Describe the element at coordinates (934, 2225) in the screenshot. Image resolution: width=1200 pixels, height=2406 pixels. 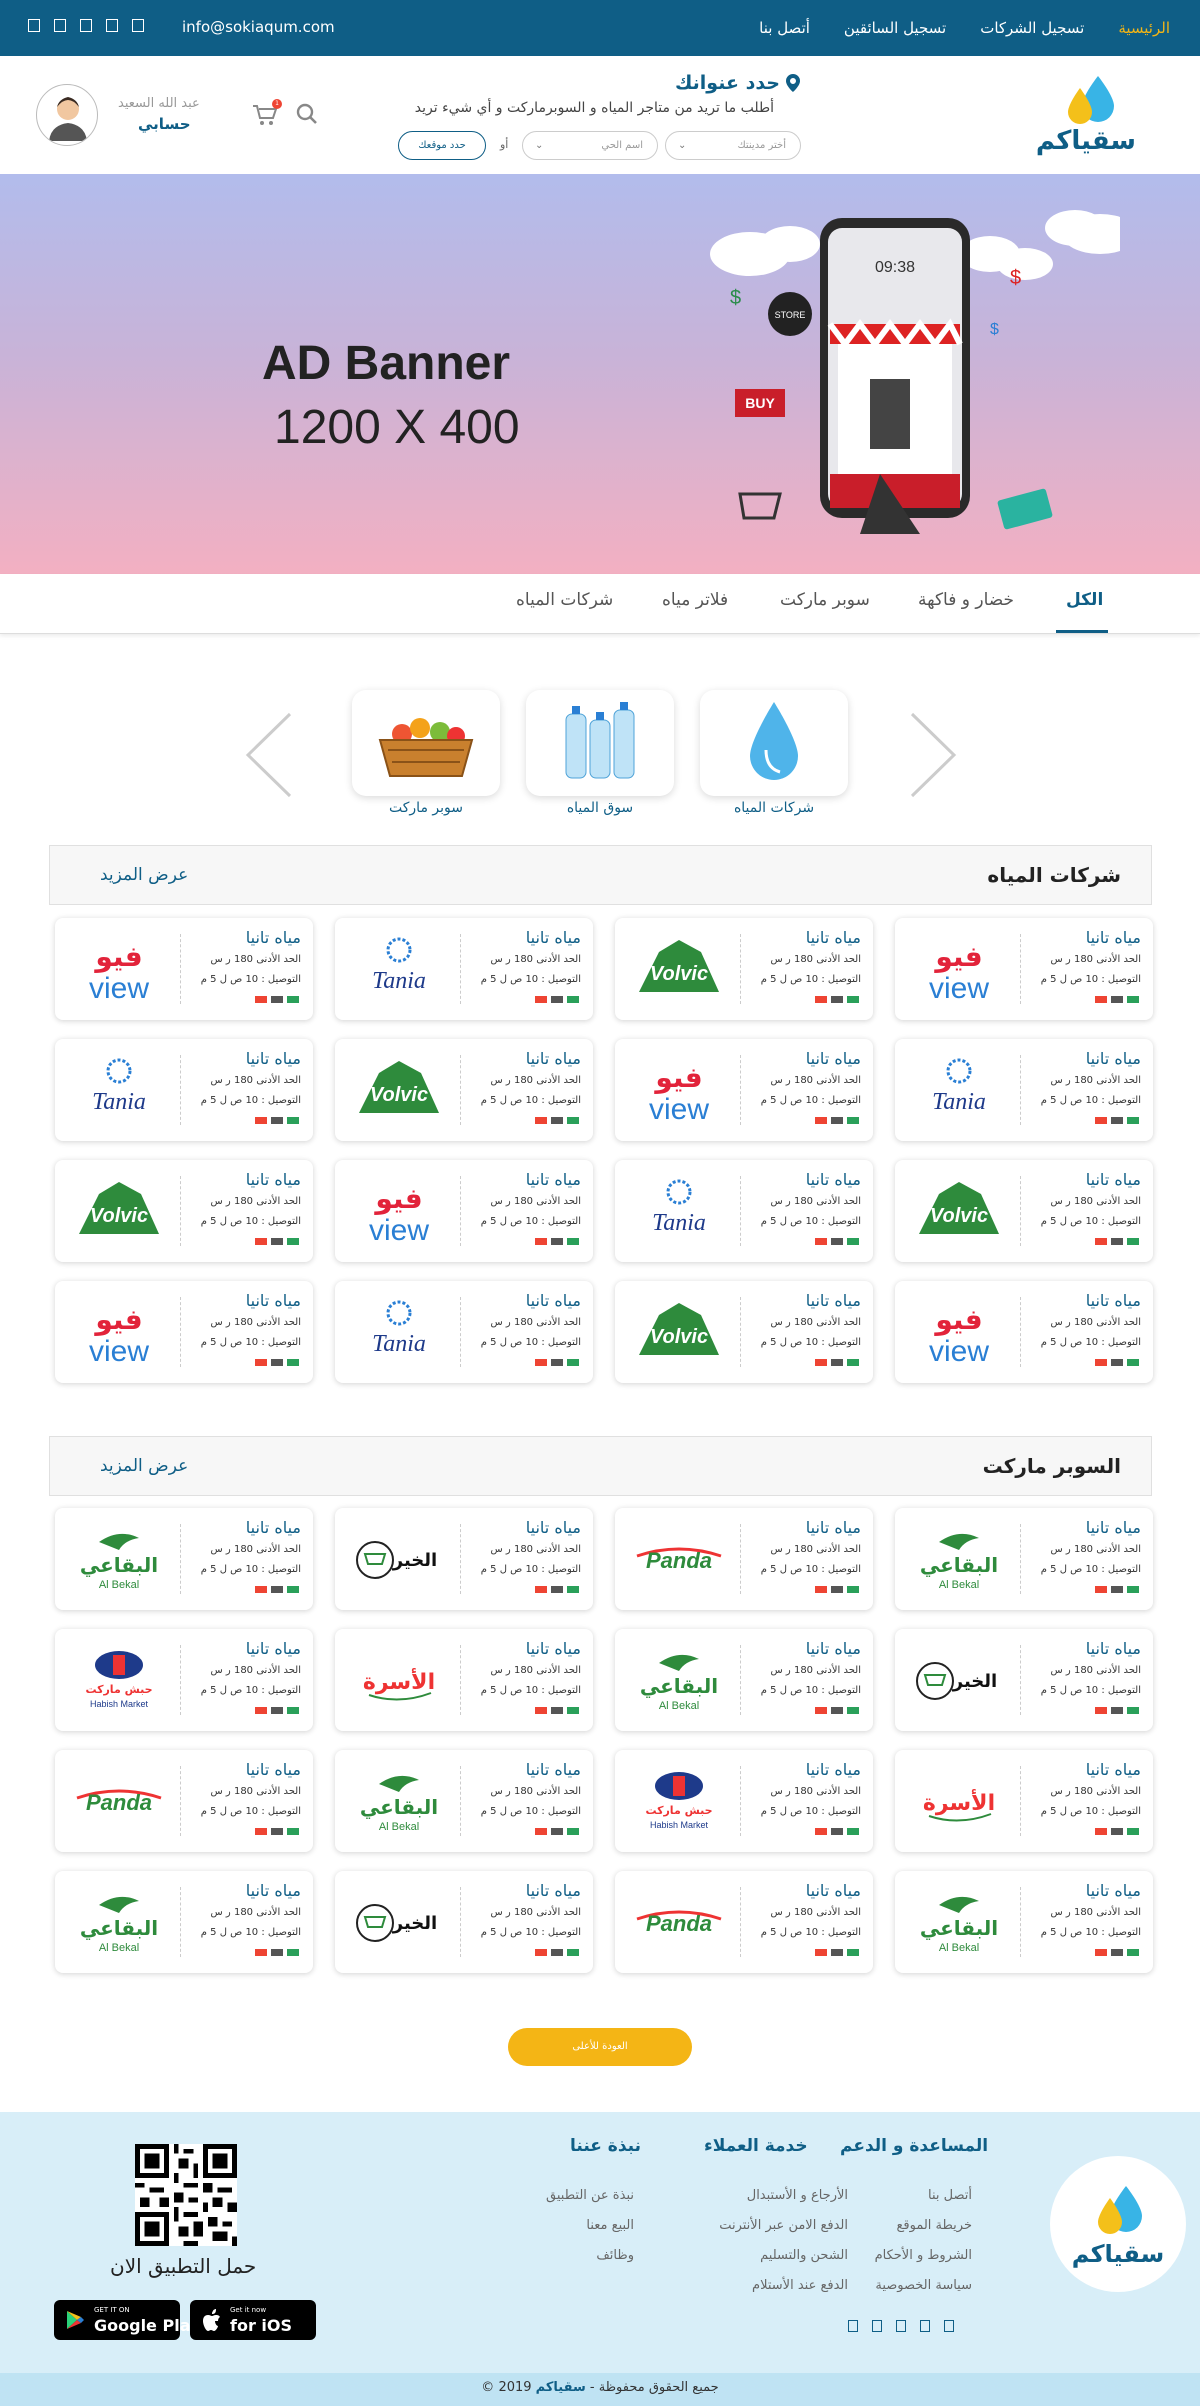
I see `footer-link: خريطة الموقع` at that location.